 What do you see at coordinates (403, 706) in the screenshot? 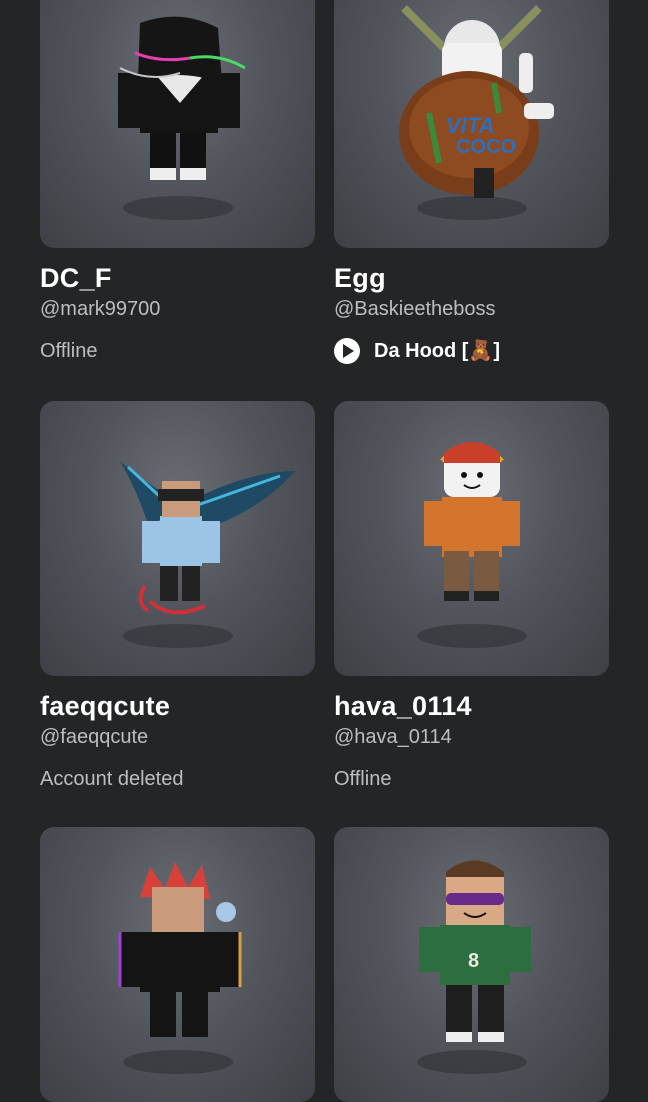
I see `display-name: hava_0114` at bounding box center [403, 706].